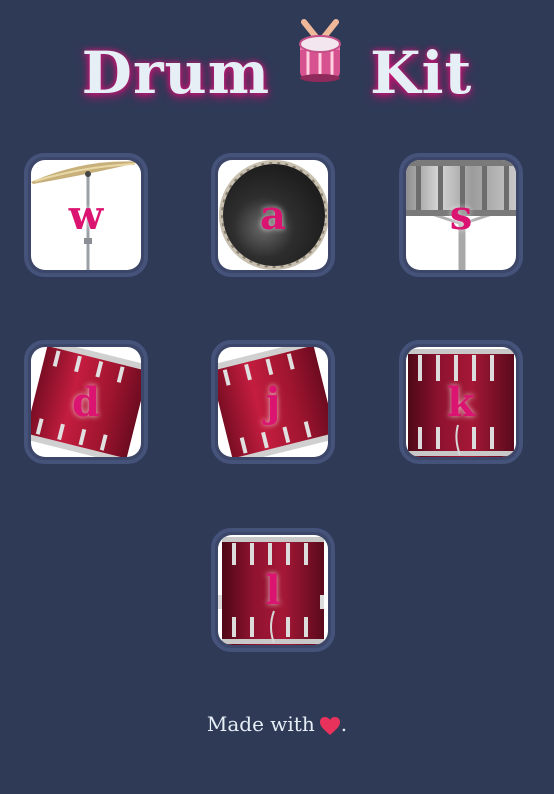 Image resolution: width=554 pixels, height=794 pixels. I want to click on page-title: Drum Kit, so click(277, 63).